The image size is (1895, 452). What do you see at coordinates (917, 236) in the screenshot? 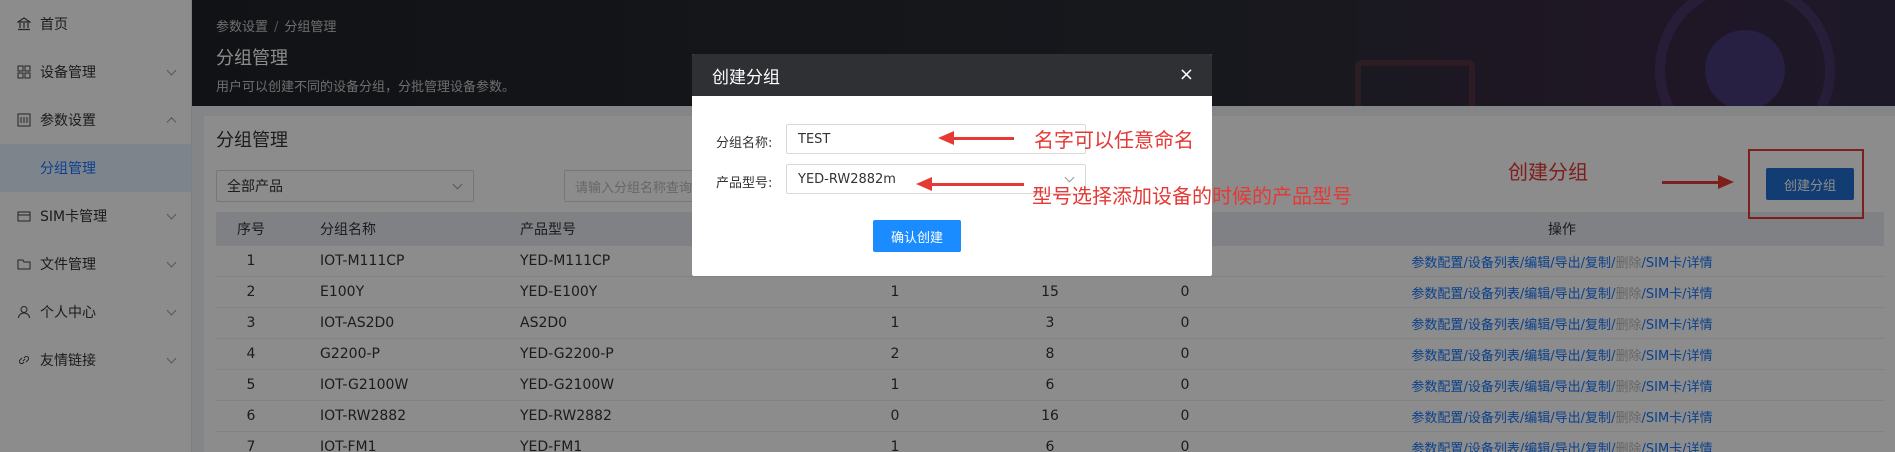
I see `confirm-create-button: 确认创建` at bounding box center [917, 236].